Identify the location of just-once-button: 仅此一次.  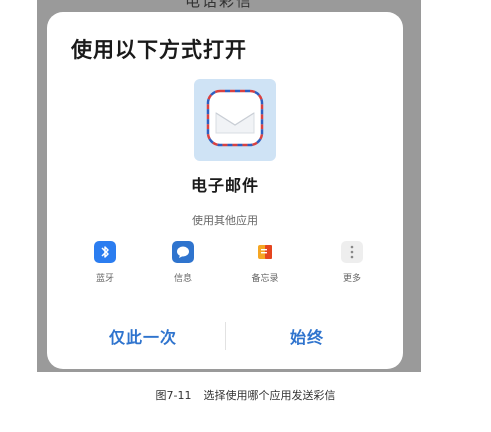
(143, 336).